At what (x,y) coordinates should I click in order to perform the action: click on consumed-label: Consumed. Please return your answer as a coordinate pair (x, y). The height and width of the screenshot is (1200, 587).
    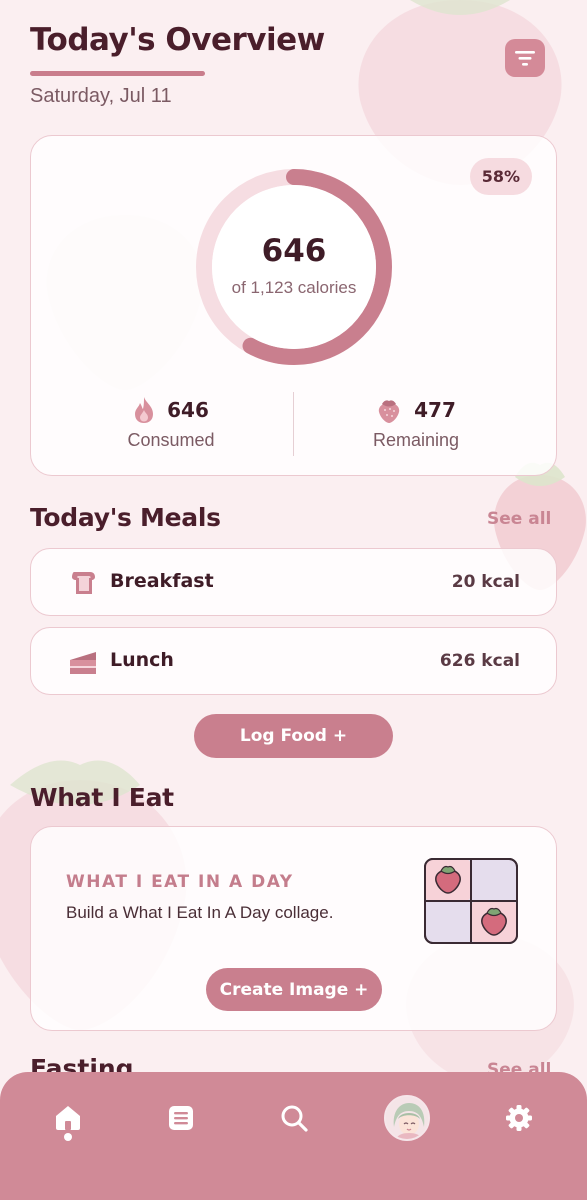
    Looking at the image, I should click on (171, 440).